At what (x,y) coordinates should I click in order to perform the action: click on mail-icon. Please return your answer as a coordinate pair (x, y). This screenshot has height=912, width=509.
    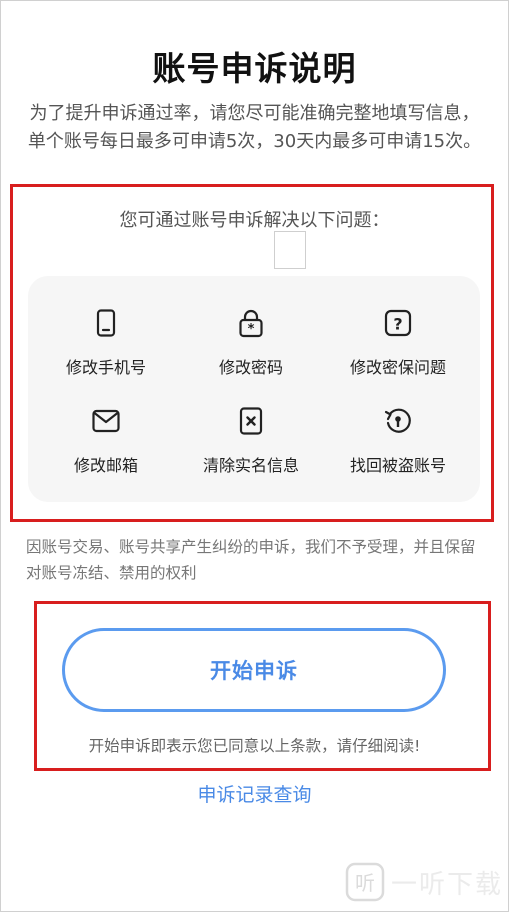
    Looking at the image, I should click on (106, 421).